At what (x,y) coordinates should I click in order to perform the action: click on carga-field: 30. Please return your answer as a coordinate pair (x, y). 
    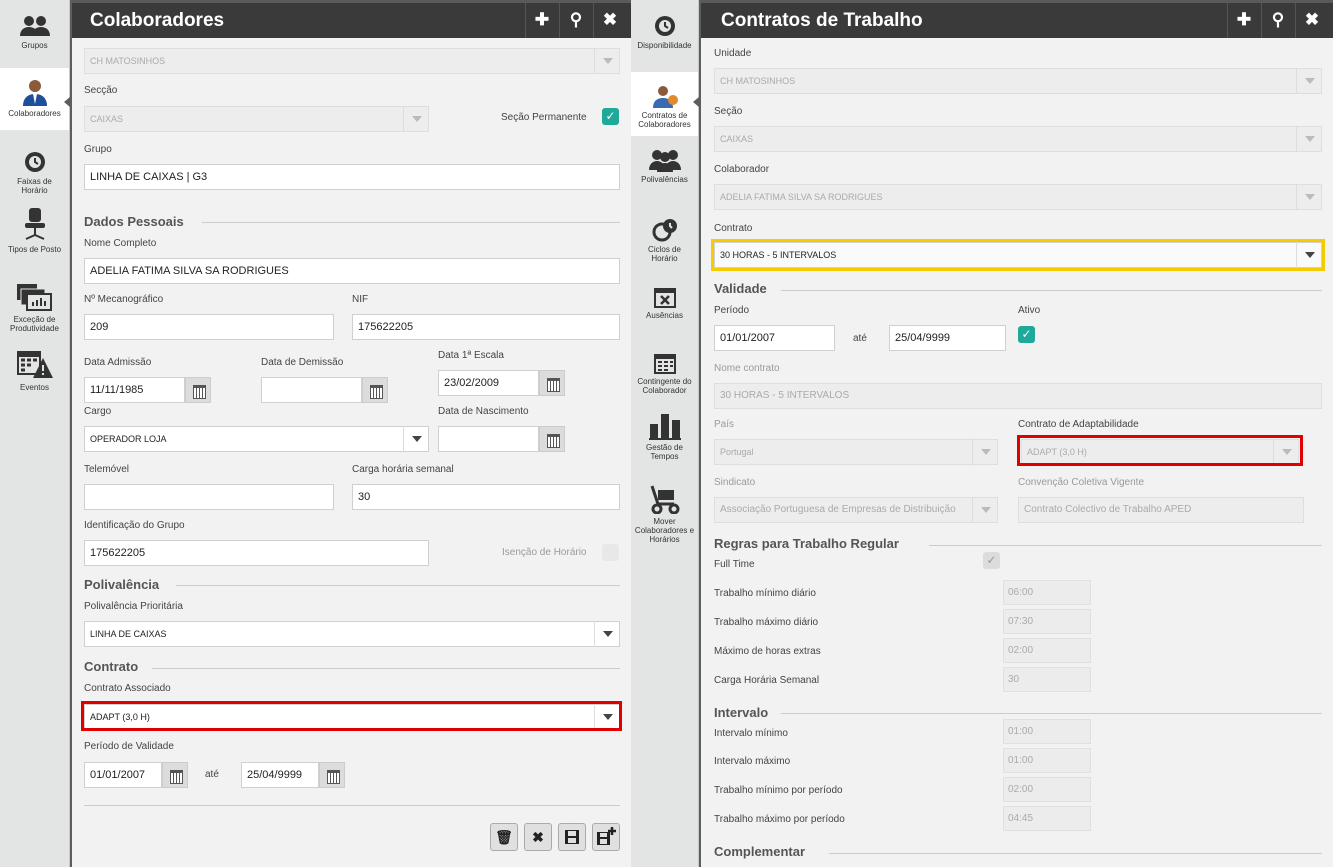
    Looking at the image, I should click on (486, 497).